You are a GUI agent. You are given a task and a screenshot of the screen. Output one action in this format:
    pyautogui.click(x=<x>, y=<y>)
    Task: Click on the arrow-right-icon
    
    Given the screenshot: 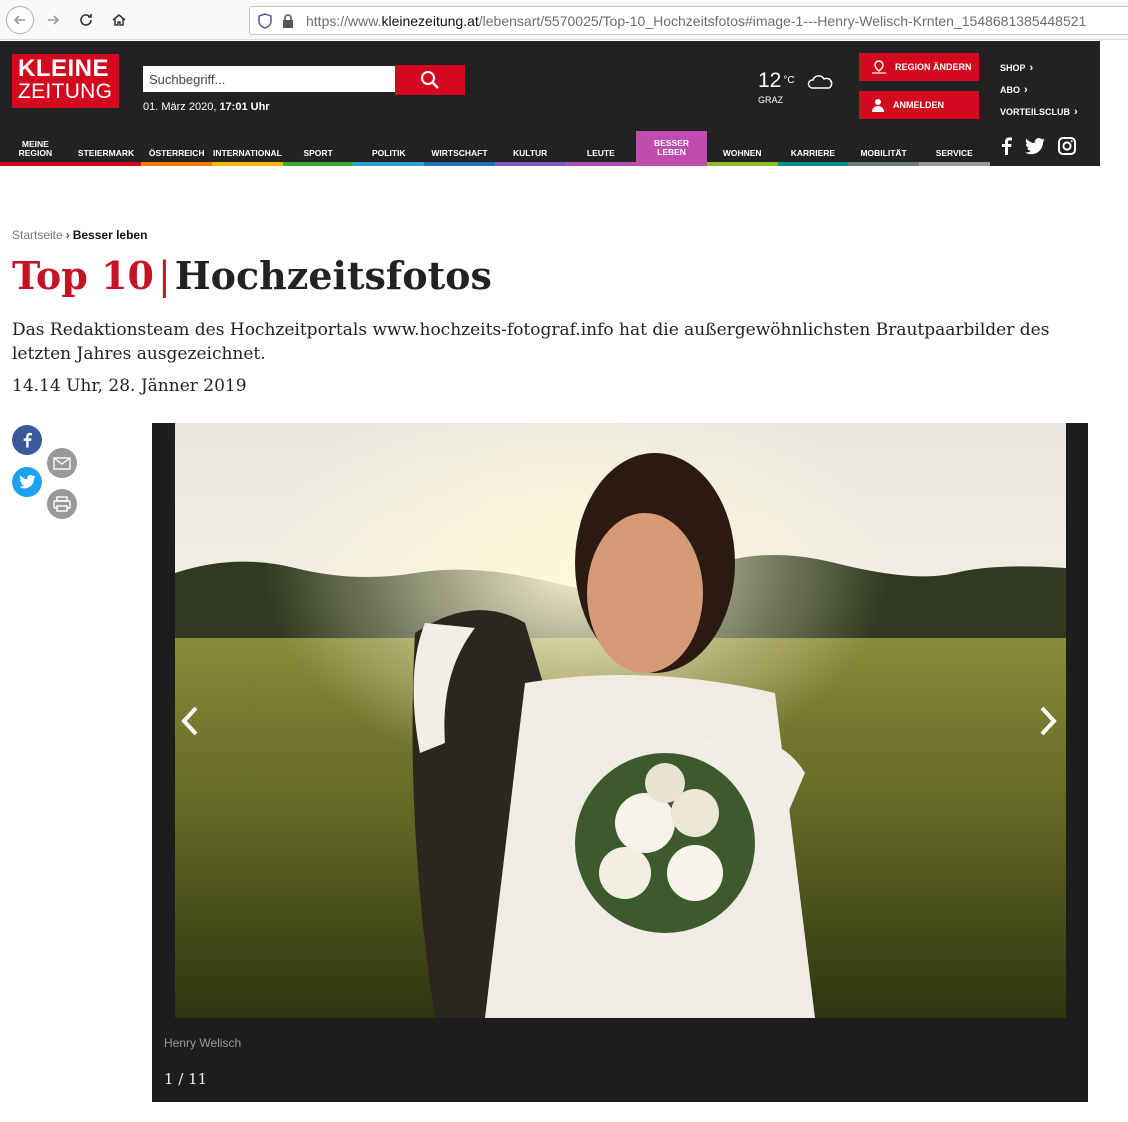 What is the action you would take?
    pyautogui.click(x=54, y=19)
    